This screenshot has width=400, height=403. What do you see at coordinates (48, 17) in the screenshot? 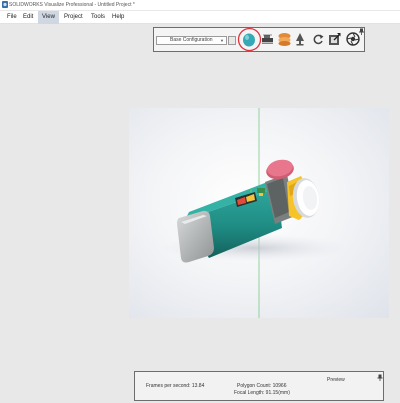
I see `menu-view: View` at bounding box center [48, 17].